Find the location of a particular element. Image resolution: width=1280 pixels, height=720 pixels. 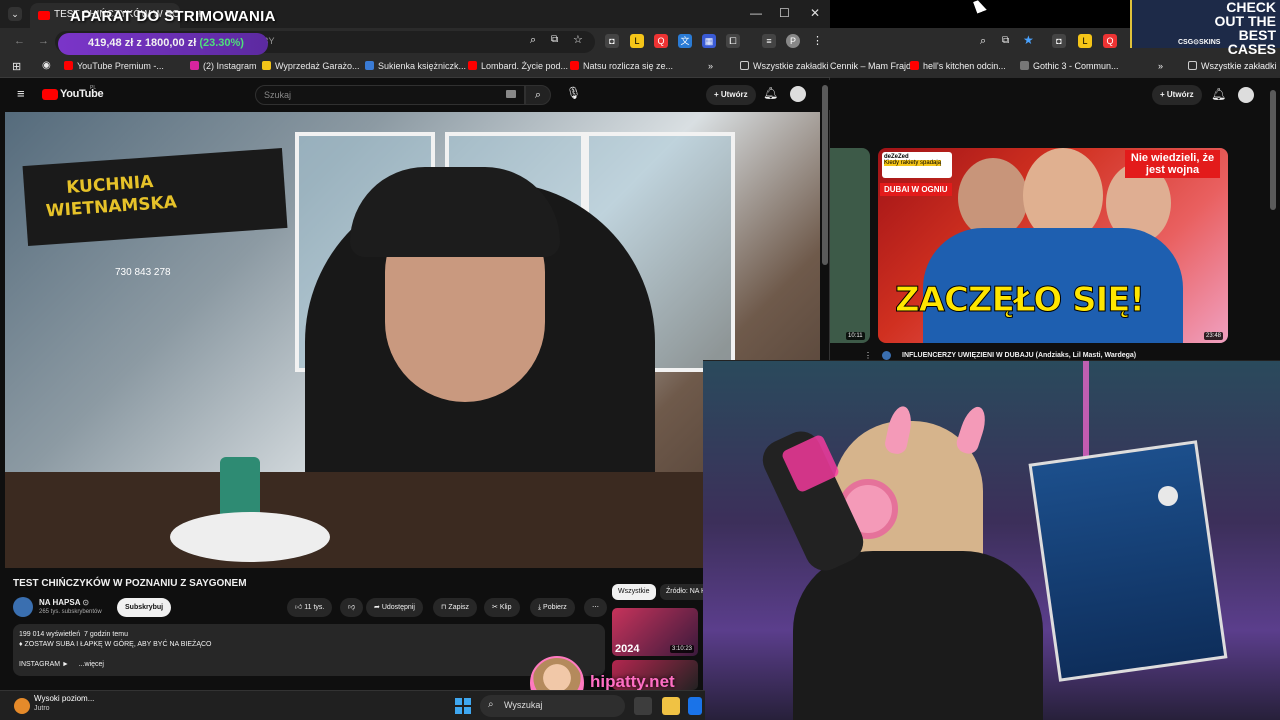

like-button: 👍︎ 11 tys. is located at coordinates (310, 607).